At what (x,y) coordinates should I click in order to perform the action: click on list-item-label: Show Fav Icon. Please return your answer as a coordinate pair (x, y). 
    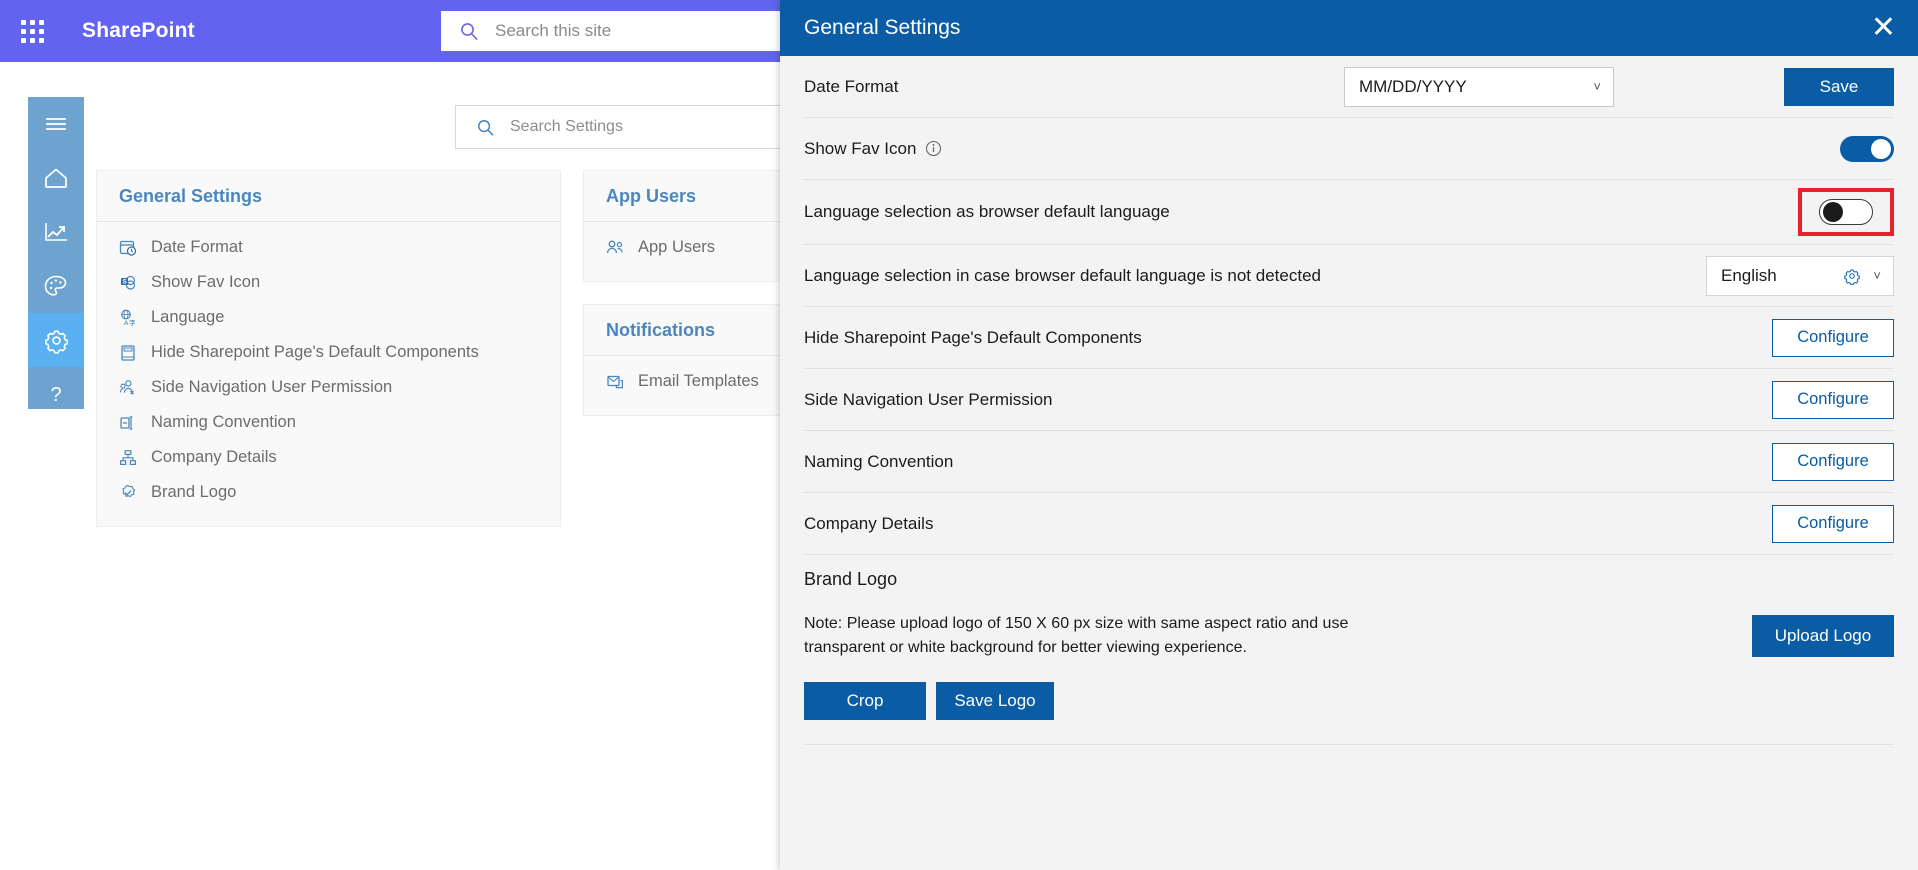
    Looking at the image, I should click on (206, 282).